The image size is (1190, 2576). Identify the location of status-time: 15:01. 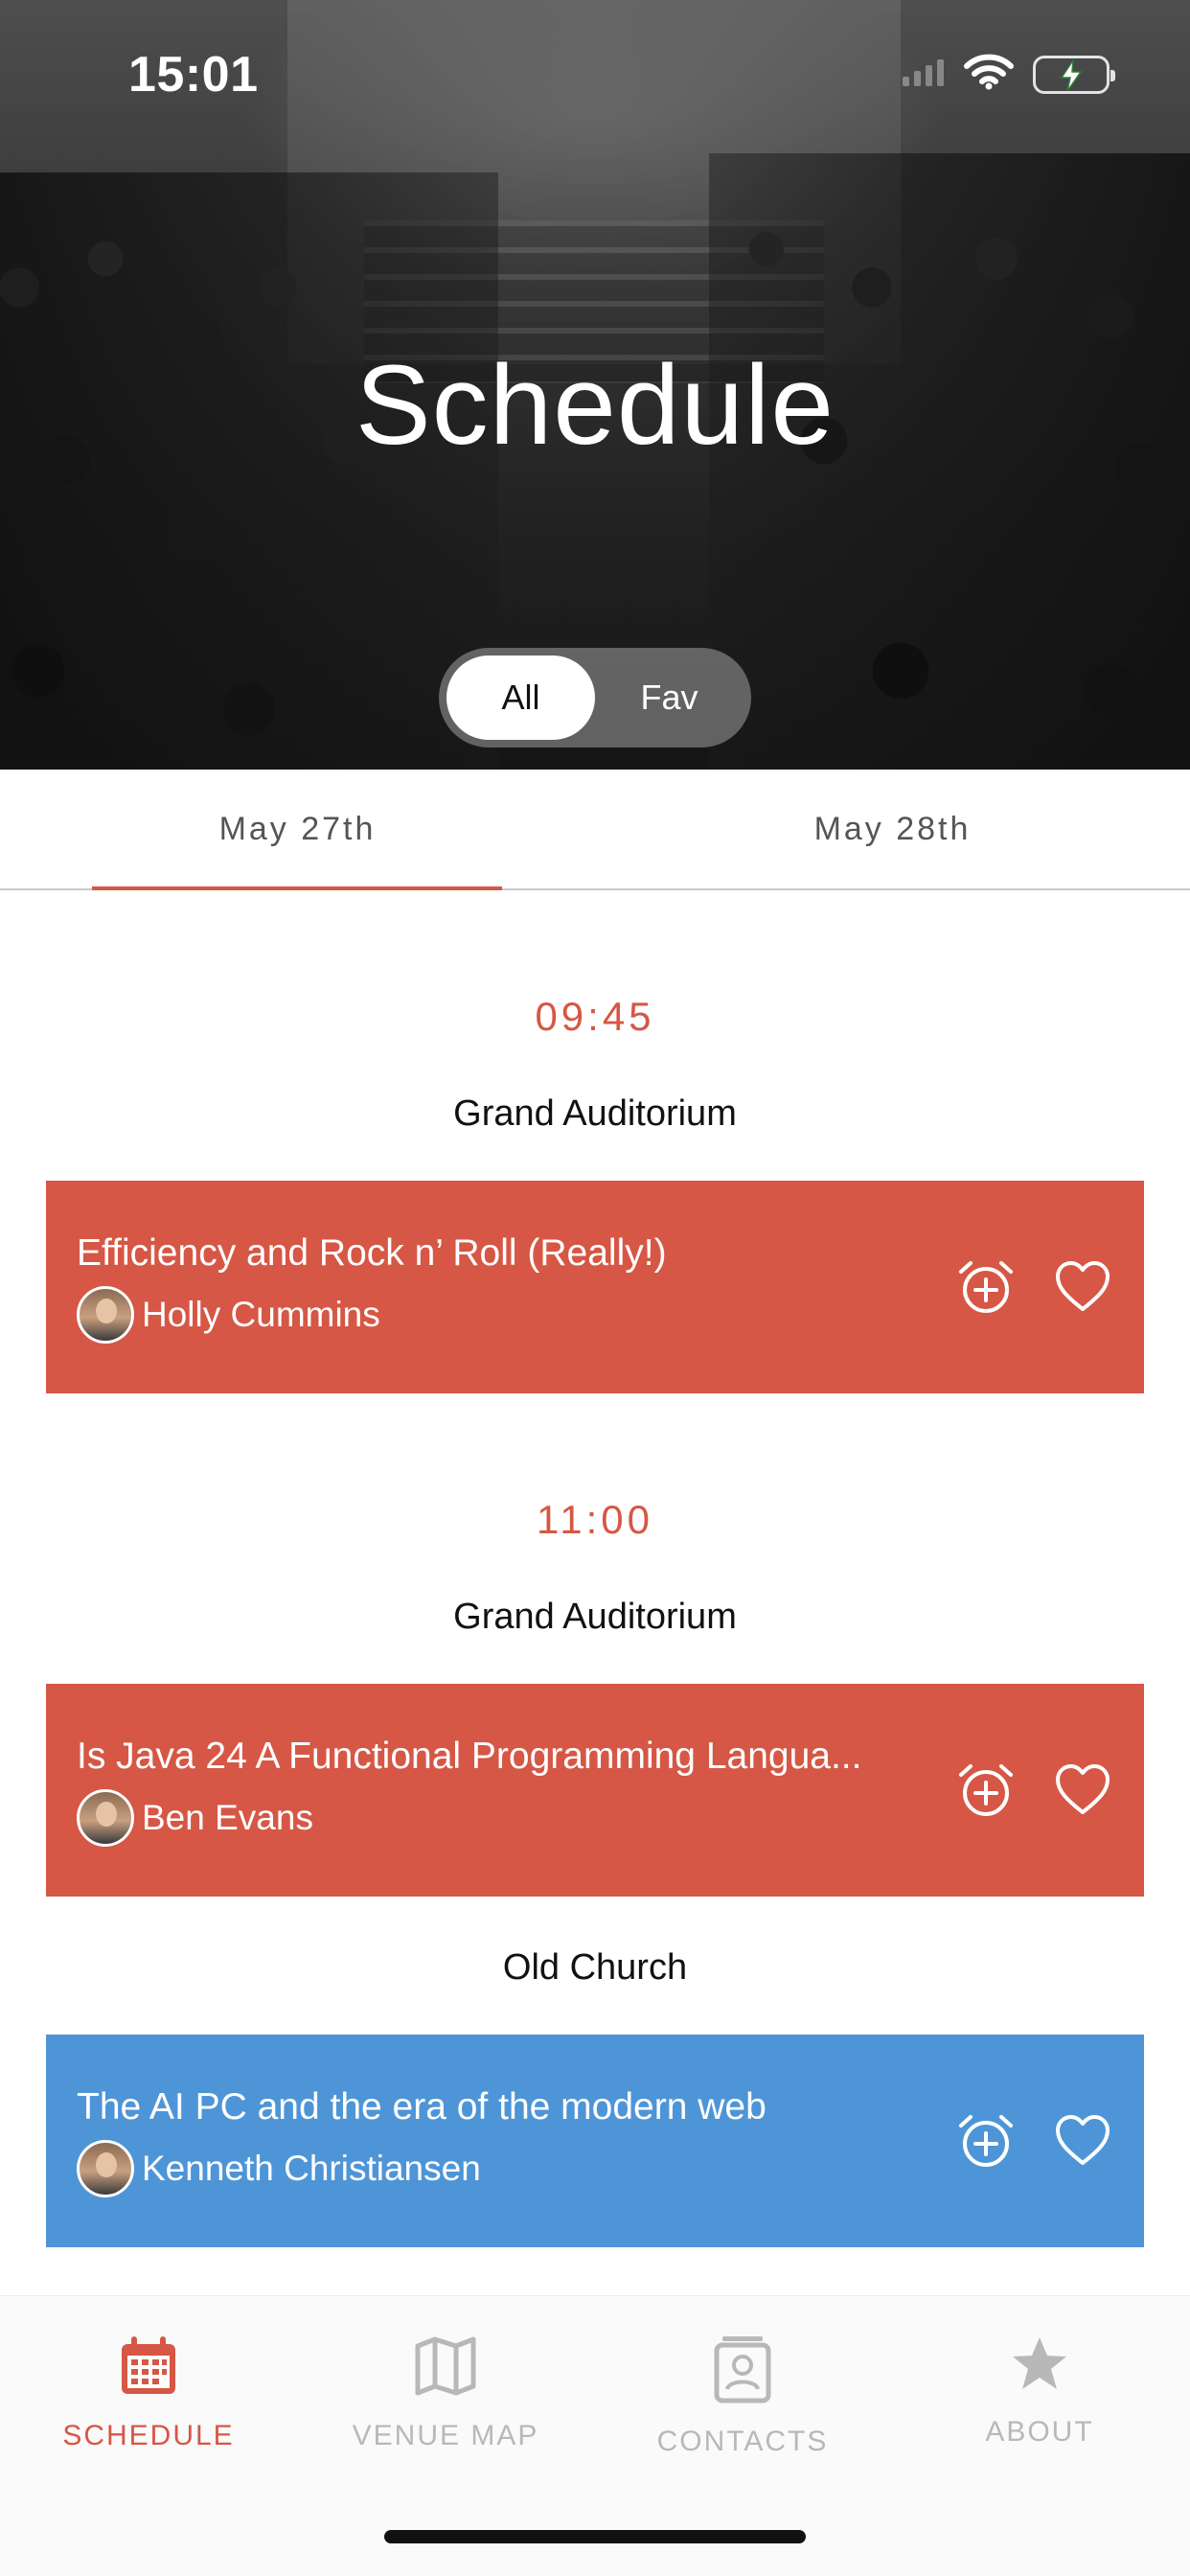
(194, 75).